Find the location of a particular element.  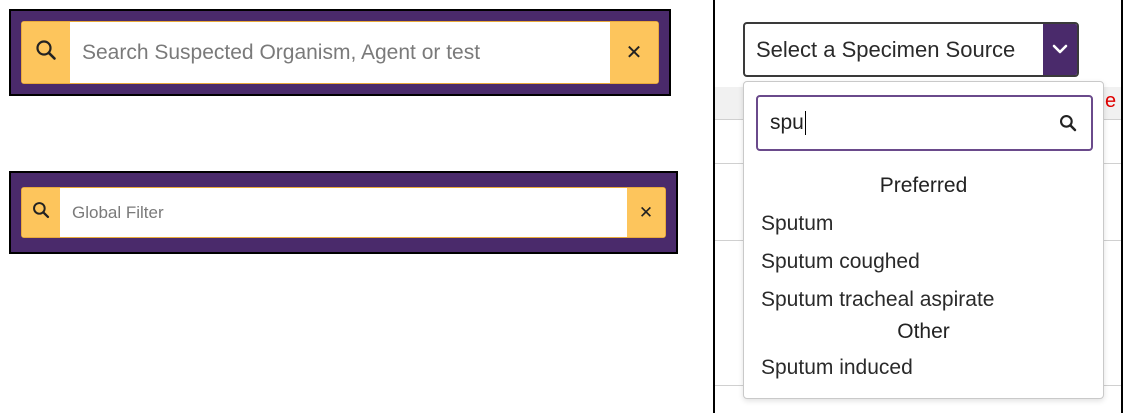

organism-search-input is located at coordinates (340, 52).